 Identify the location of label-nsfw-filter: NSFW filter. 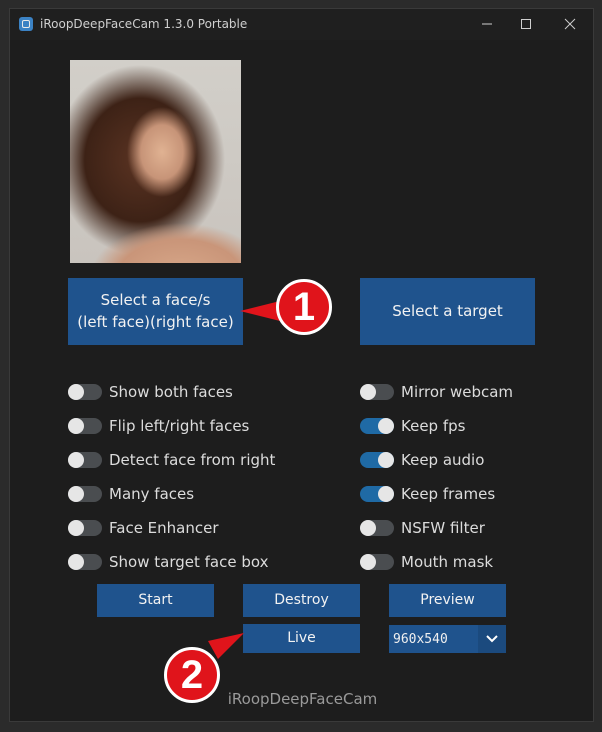
(443, 528).